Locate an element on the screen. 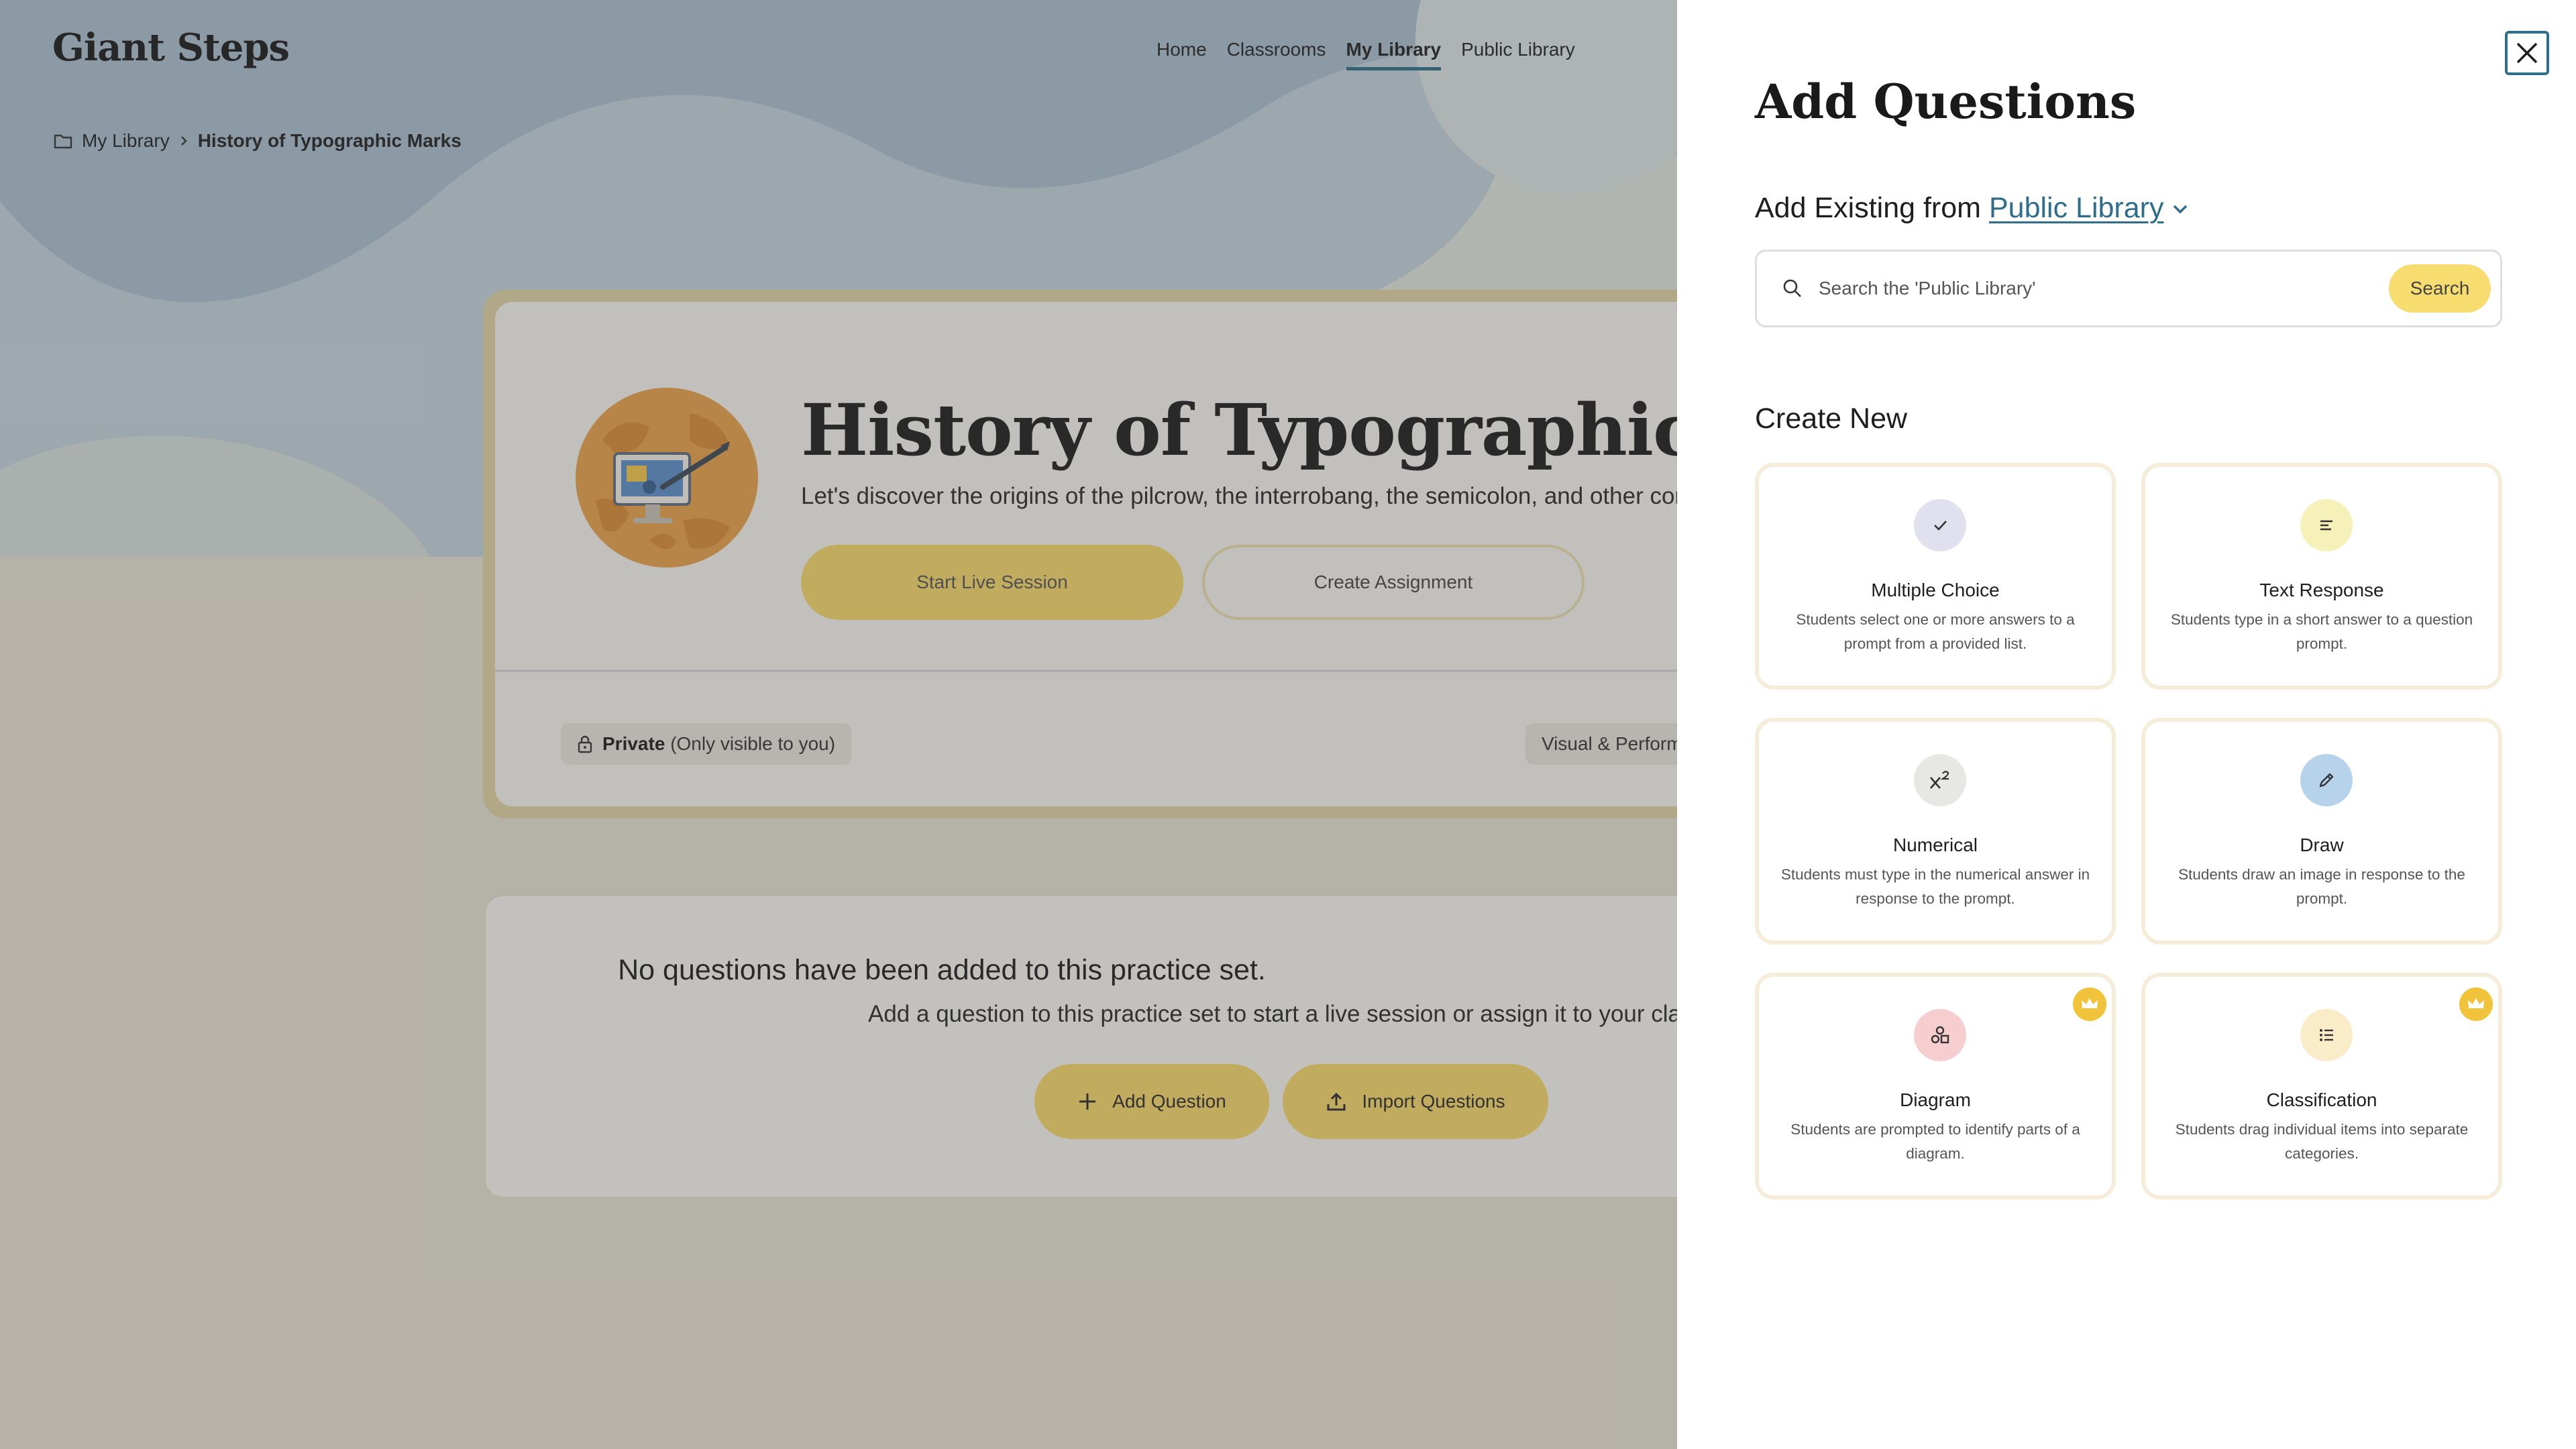 The height and width of the screenshot is (1449, 2576). search-button: Search is located at coordinates (2440, 288).